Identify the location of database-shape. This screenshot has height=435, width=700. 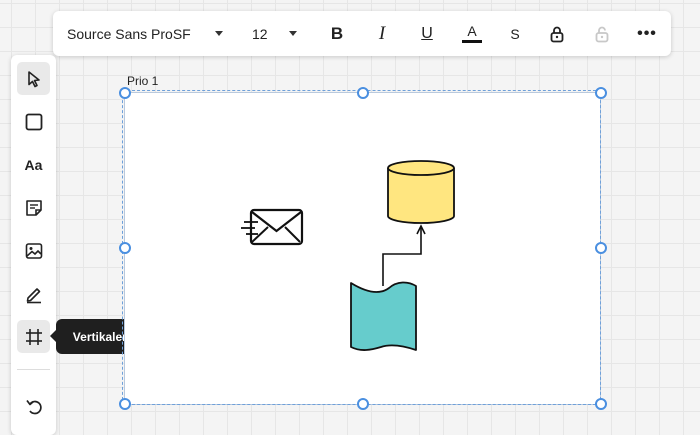
(421, 192).